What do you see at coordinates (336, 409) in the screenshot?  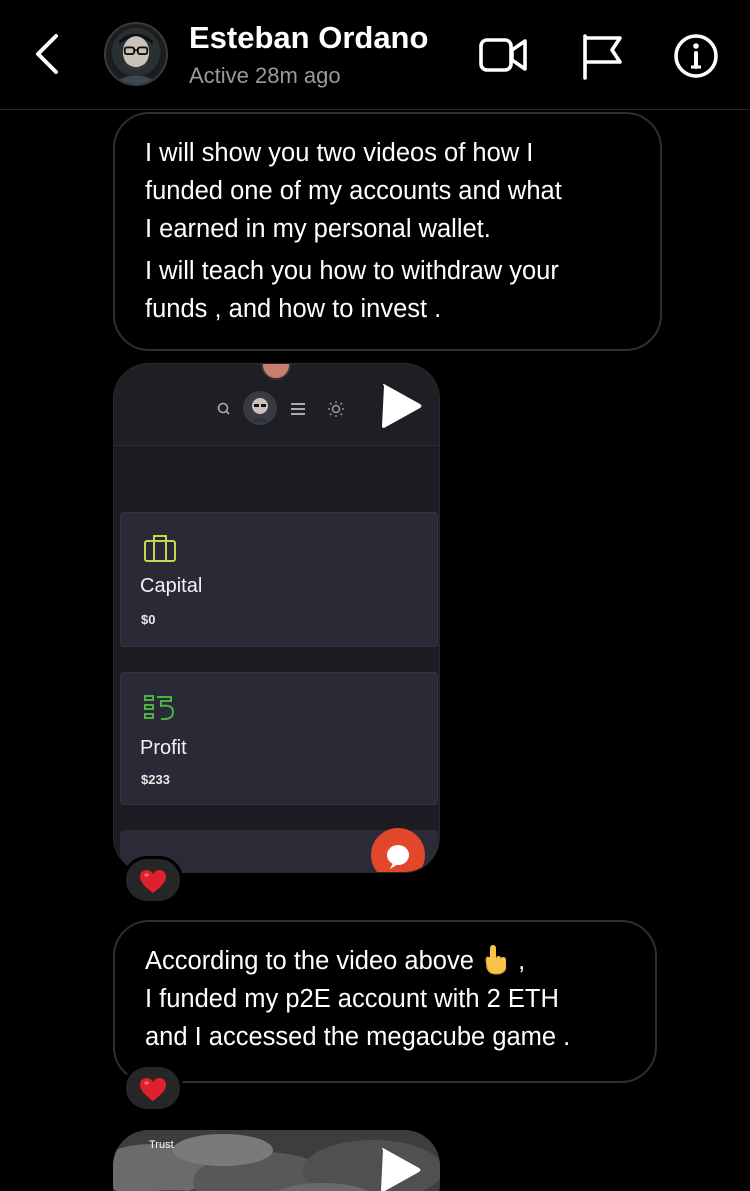 I see `sun-icon` at bounding box center [336, 409].